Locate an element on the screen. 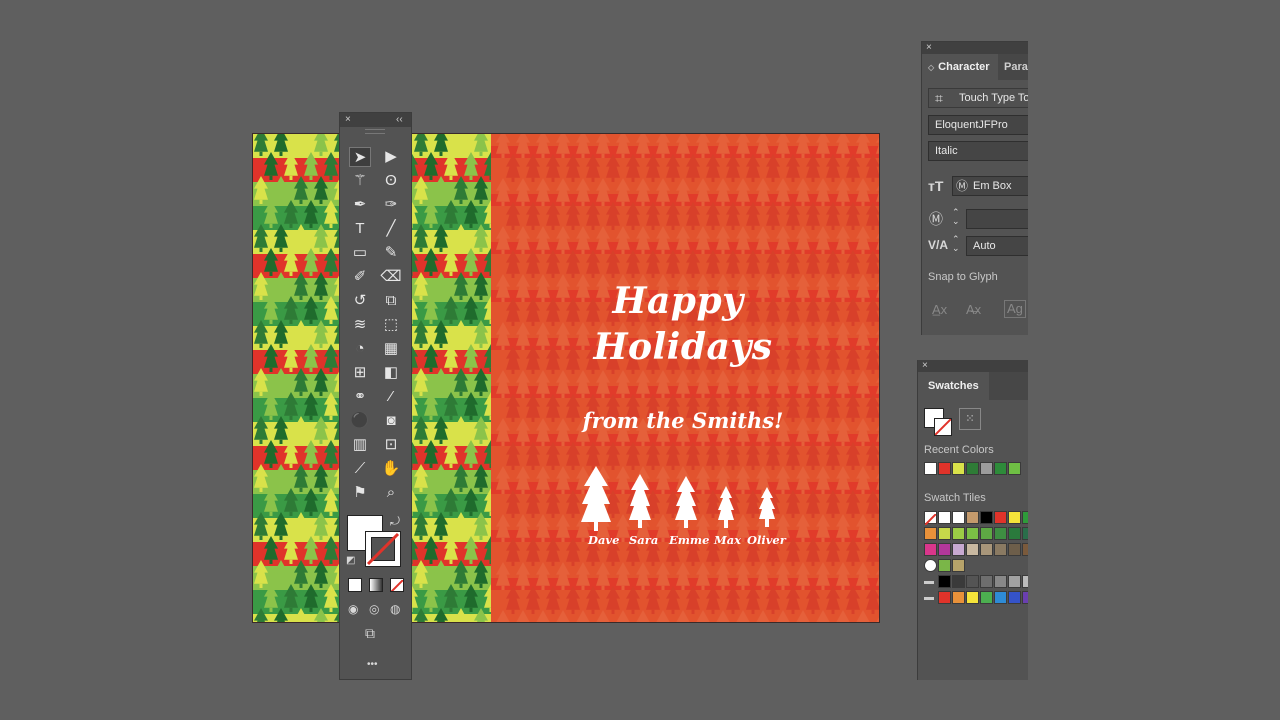 This screenshot has height=720, width=1280. paintbrush-tool-icon: ✎ is located at coordinates (391, 253).